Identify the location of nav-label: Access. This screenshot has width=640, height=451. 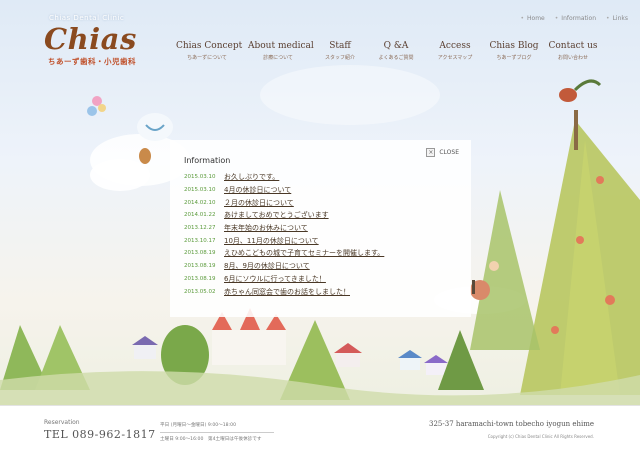
(455, 46).